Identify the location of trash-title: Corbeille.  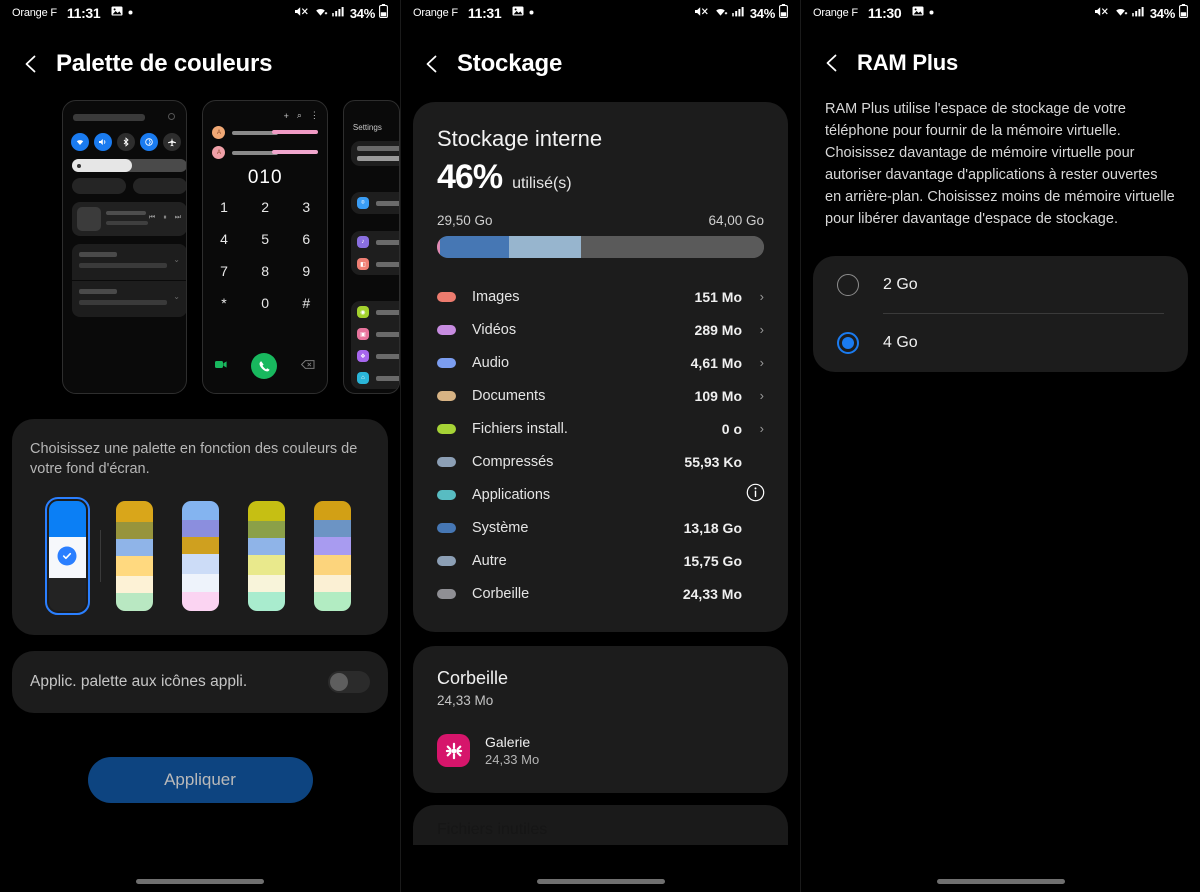
(473, 678).